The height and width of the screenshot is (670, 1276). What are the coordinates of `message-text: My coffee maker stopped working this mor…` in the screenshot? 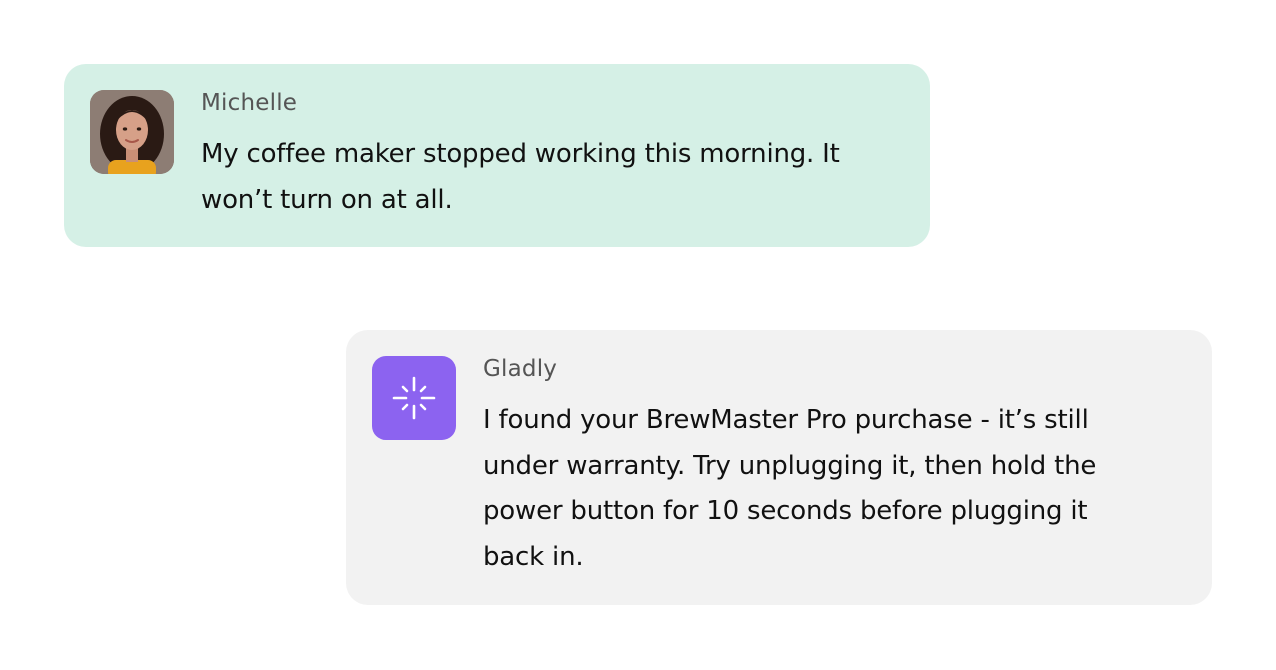 It's located at (520, 177).